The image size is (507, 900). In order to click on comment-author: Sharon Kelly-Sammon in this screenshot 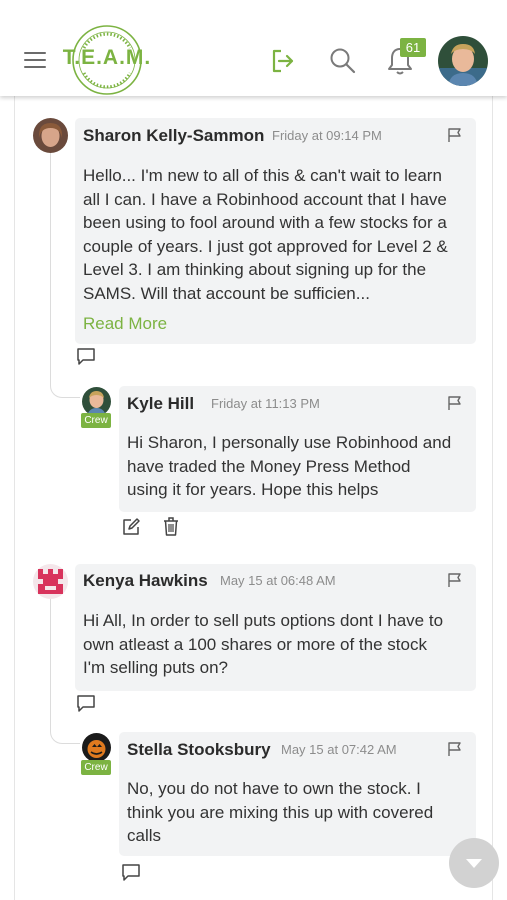, I will do `click(173, 136)`.